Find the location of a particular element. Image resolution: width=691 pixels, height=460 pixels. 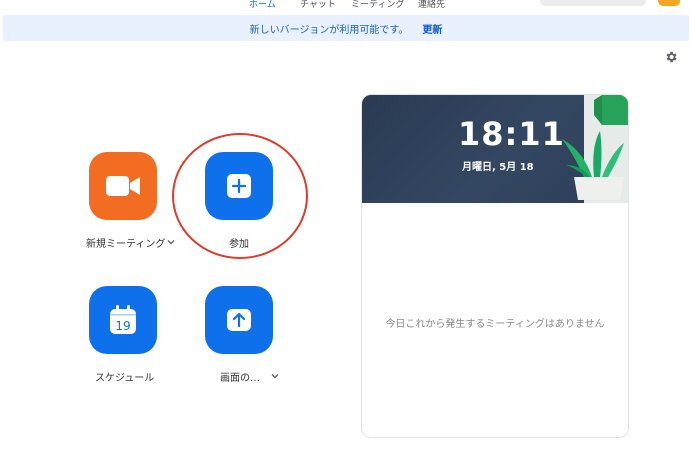

search-input is located at coordinates (593, 3).